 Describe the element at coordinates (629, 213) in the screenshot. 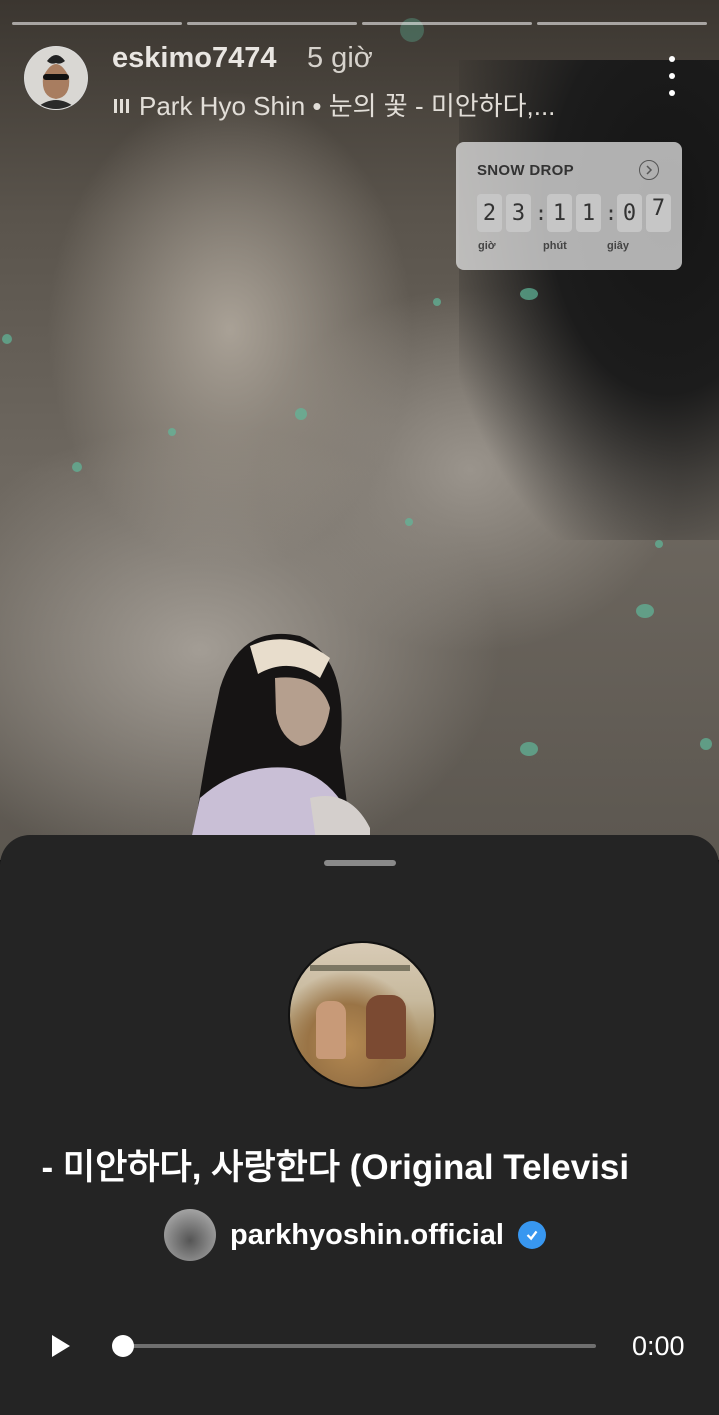

I see `countdown-digit: 0` at that location.